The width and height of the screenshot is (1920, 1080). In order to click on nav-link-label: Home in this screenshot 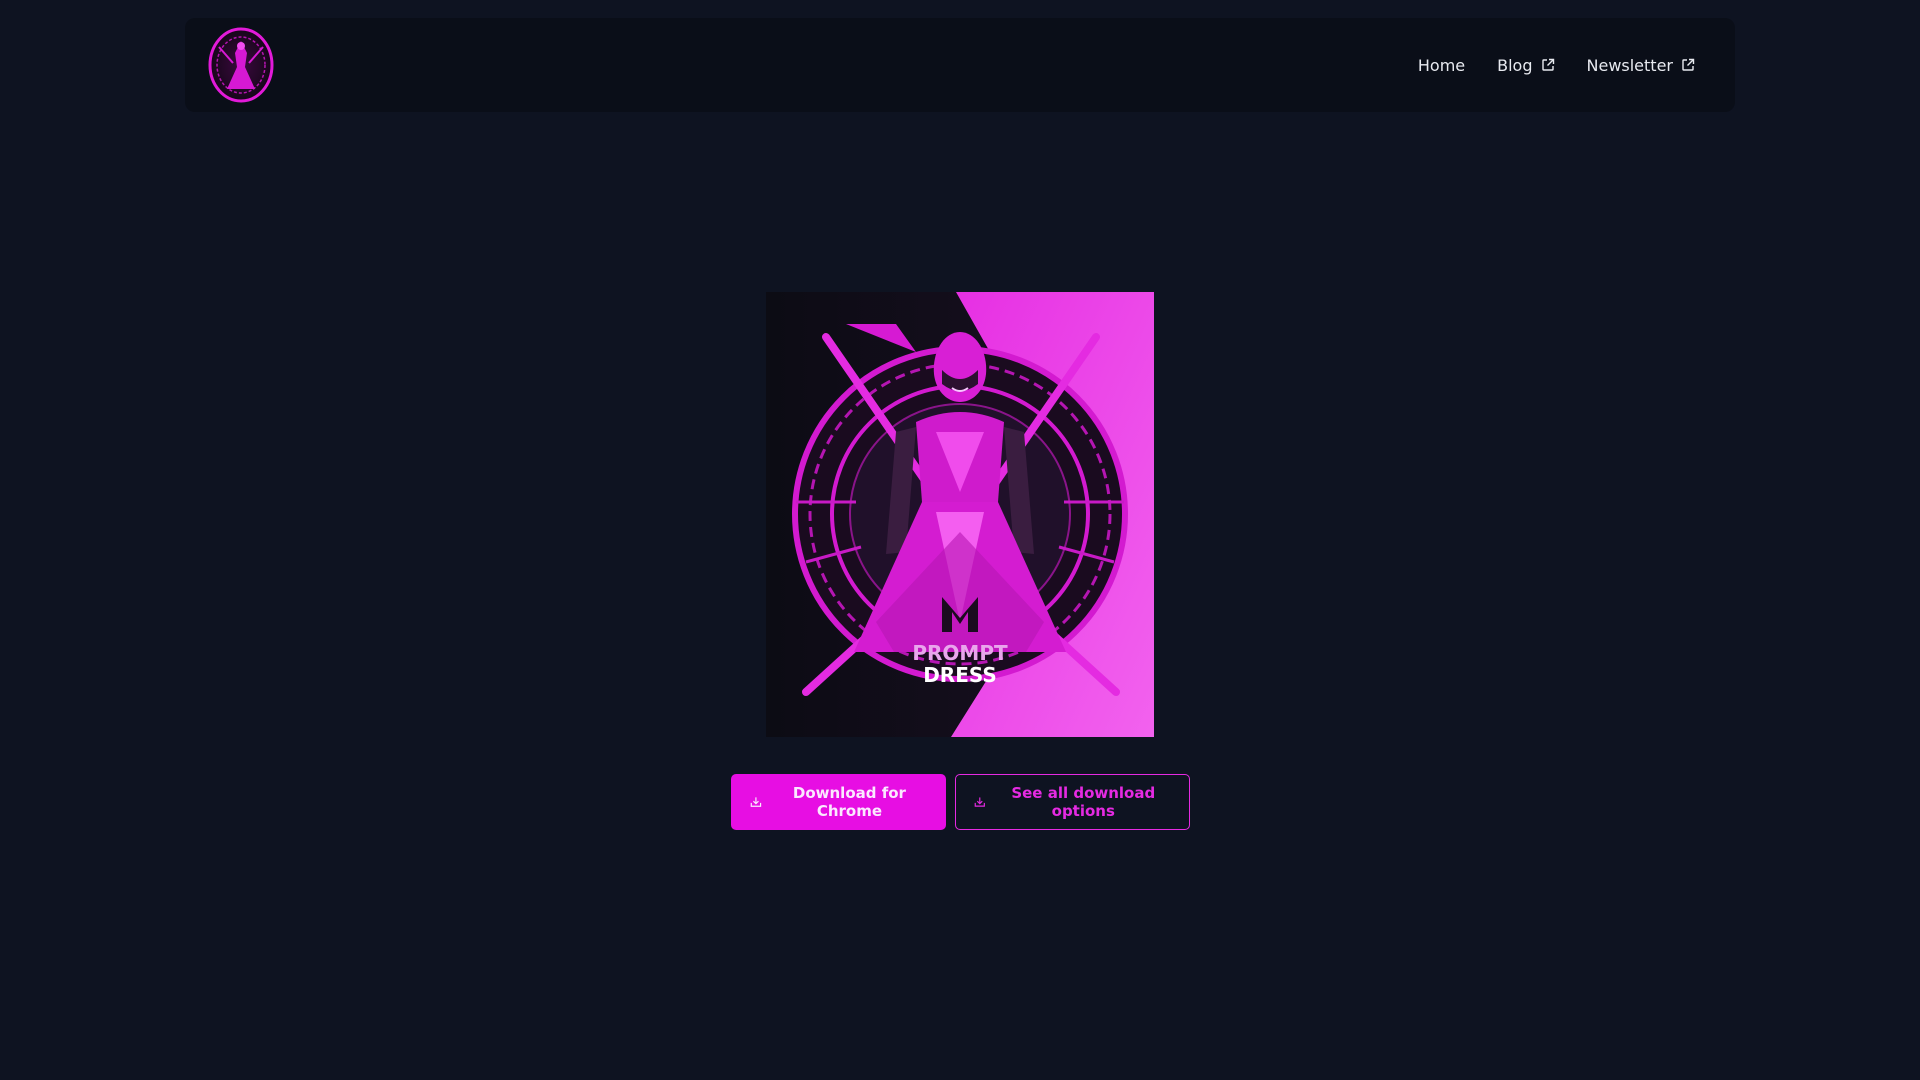, I will do `click(1441, 65)`.